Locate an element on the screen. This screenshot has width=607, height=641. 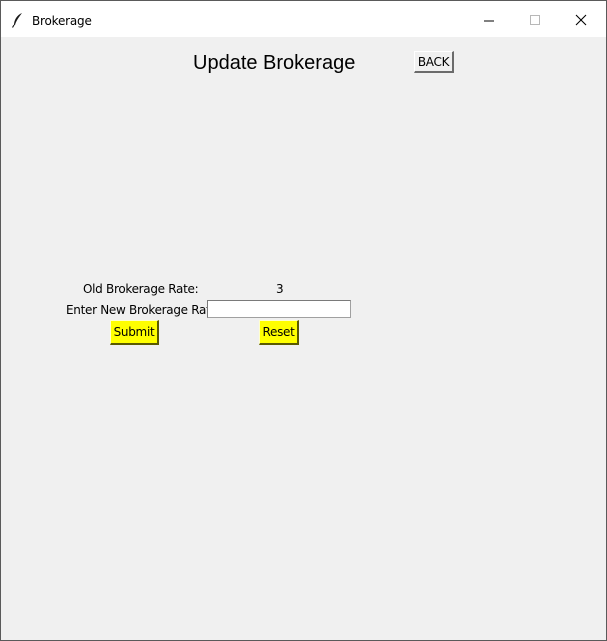
minimize-icon is located at coordinates (489, 21).